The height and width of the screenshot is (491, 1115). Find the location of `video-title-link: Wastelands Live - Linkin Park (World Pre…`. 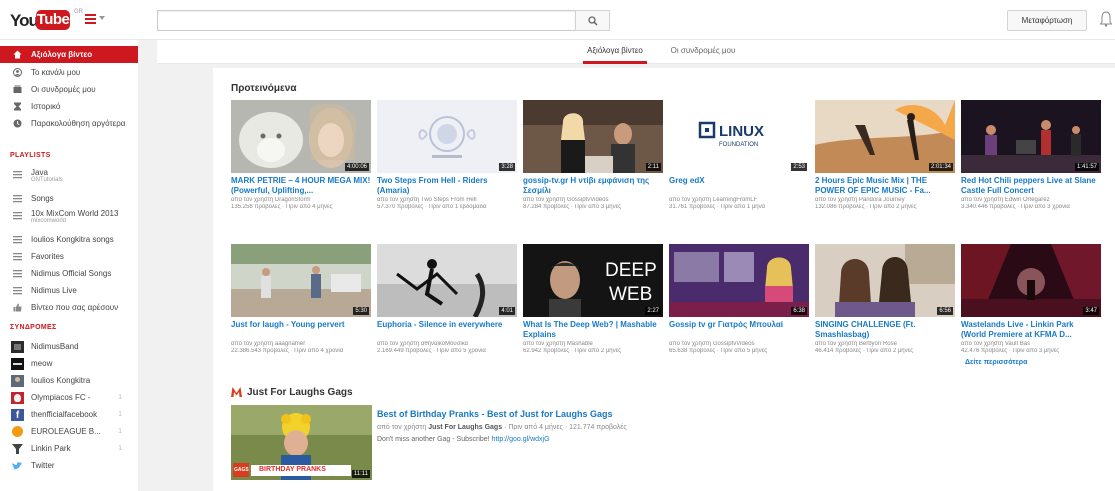

video-title-link: Wastelands Live - Linkin Park (World Pre… is located at coordinates (1031, 330).